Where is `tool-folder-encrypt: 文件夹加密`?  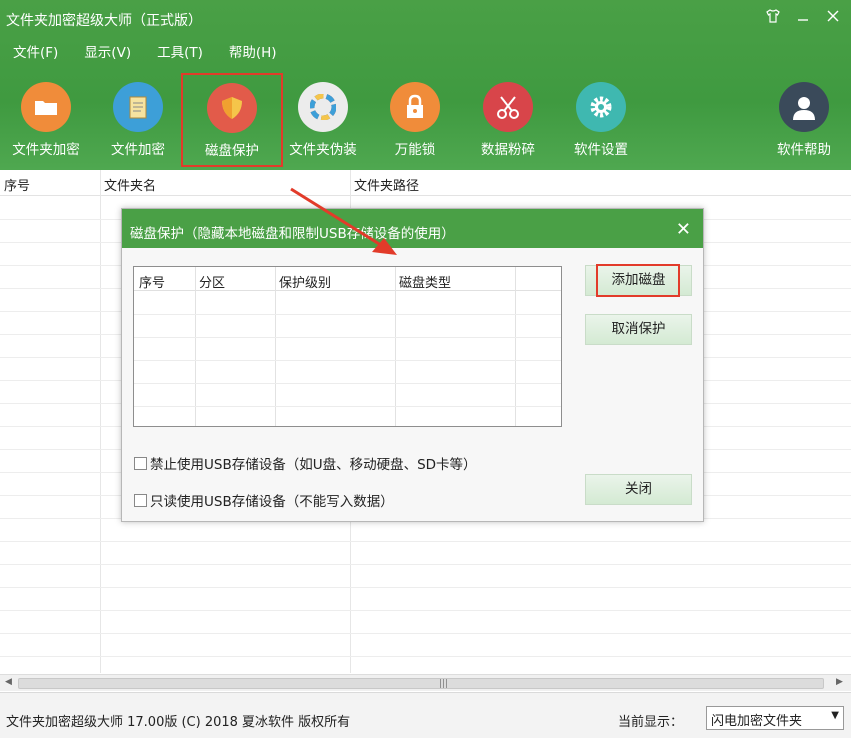
tool-folder-encrypt: 文件夹加密 is located at coordinates (46, 121).